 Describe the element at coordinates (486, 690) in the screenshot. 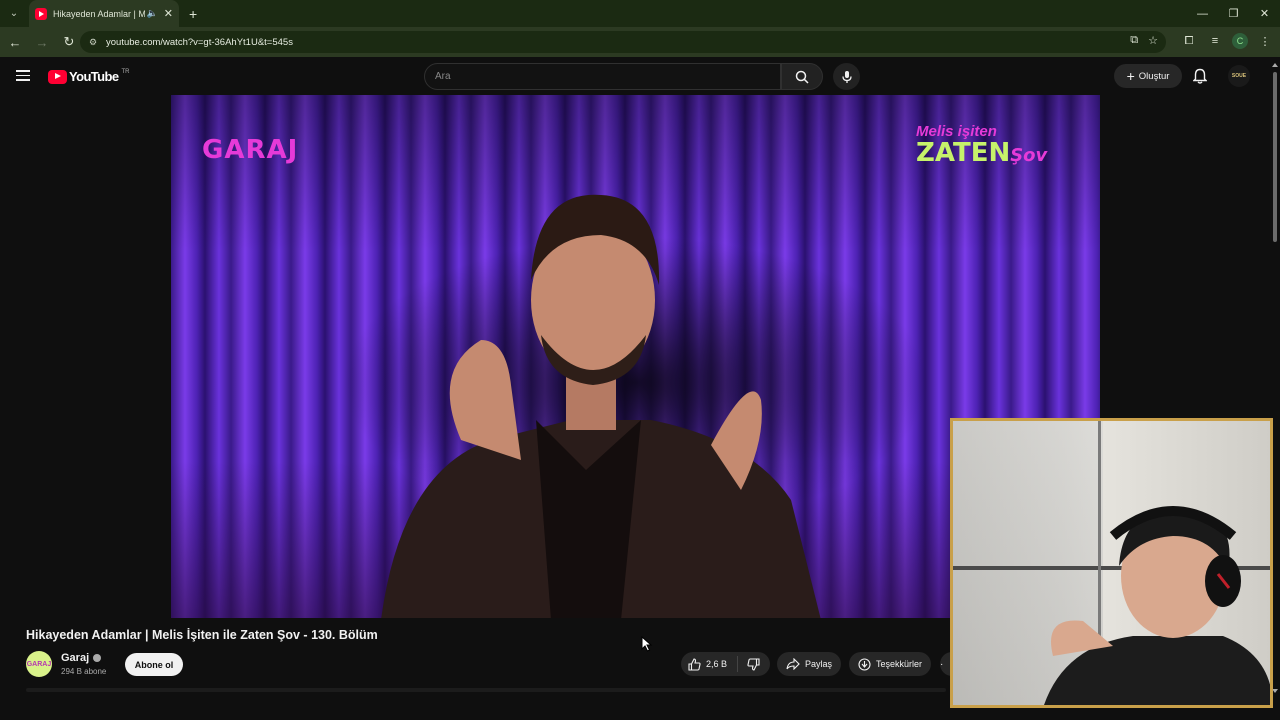

I see `description-box-edge` at that location.